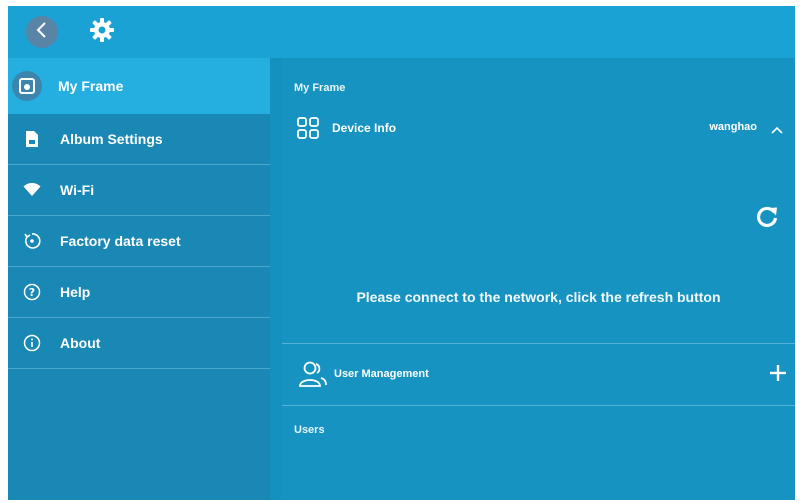  Describe the element at coordinates (111, 139) in the screenshot. I see `sidebar-item-label: Album Settings` at that location.